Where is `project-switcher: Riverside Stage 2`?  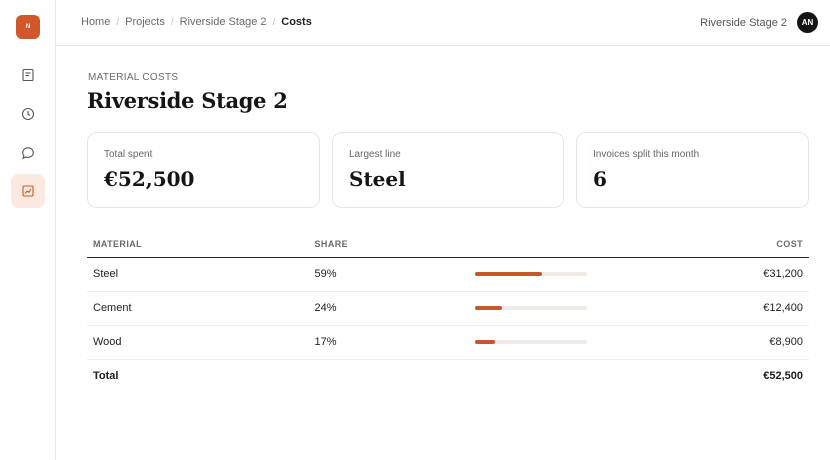
project-switcher: Riverside Stage 2 is located at coordinates (743, 23).